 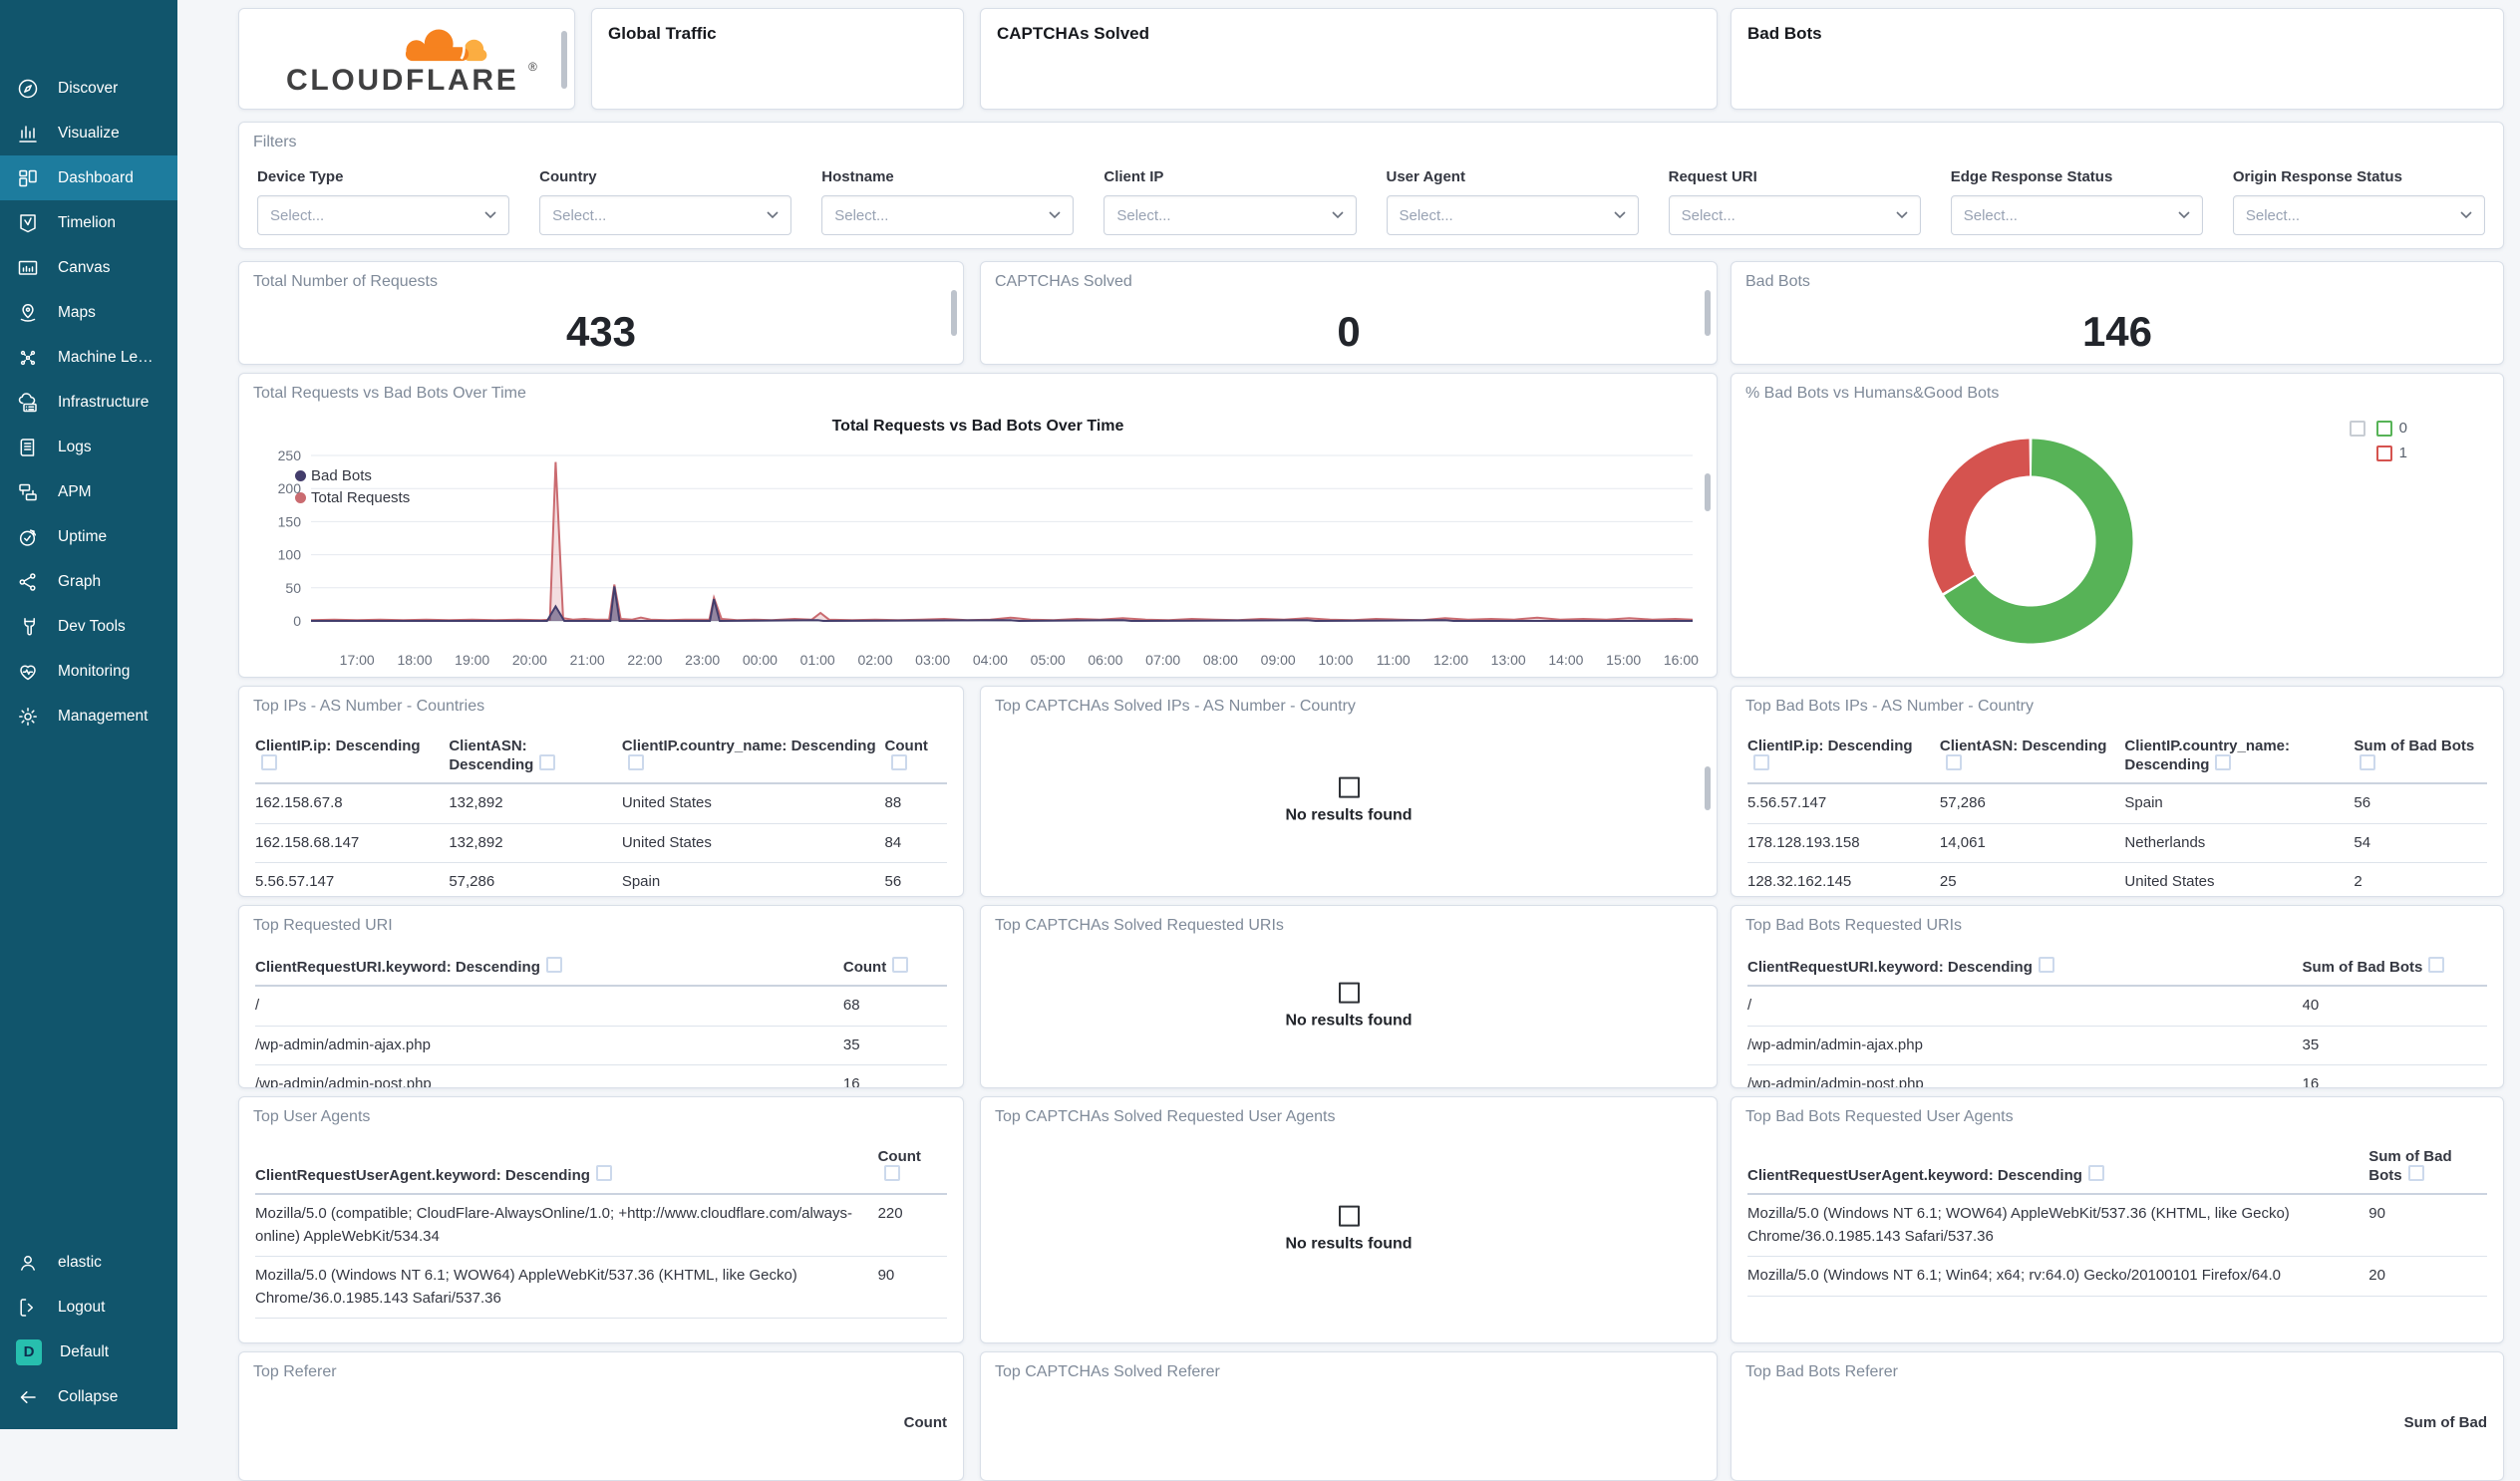 I want to click on visualize-icon, so click(x=28, y=134).